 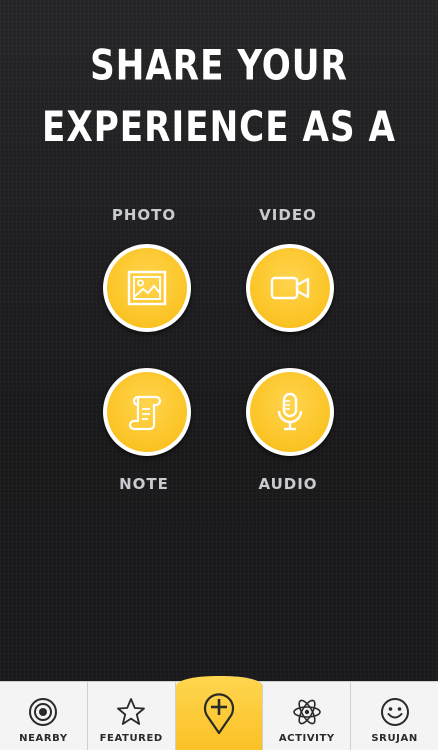 What do you see at coordinates (43, 738) in the screenshot?
I see `tab-label-nearby: NEARBY` at bounding box center [43, 738].